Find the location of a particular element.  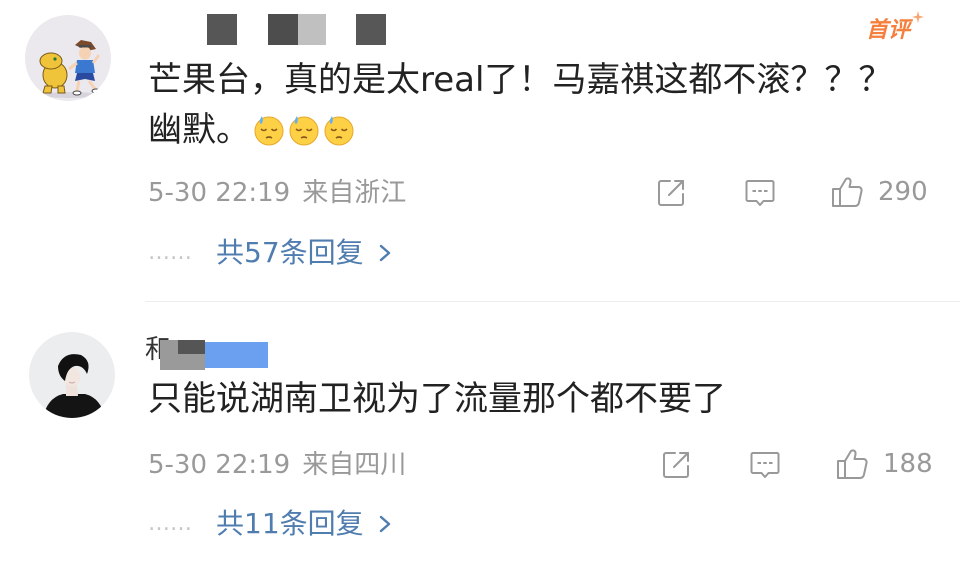

comment-text: 幽默。 is located at coordinates (199, 130).